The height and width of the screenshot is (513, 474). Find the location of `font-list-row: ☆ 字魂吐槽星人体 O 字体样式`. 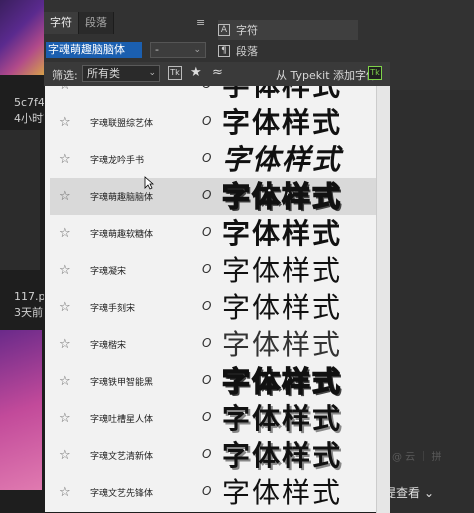

font-list-row: ☆ 字魂吐槽星人体 O 字体样式 is located at coordinates (213, 418).